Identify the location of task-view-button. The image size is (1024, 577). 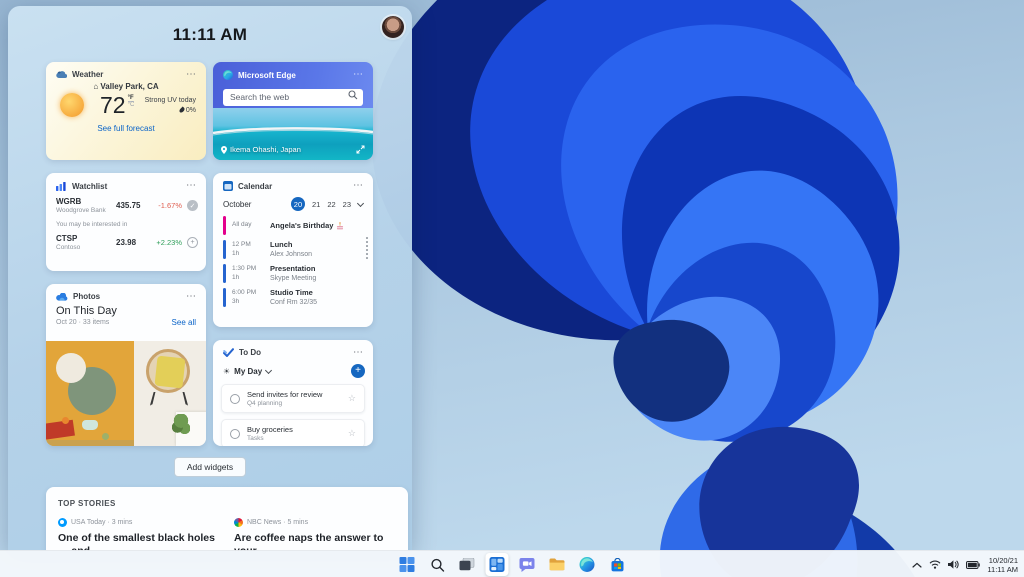
(467, 564).